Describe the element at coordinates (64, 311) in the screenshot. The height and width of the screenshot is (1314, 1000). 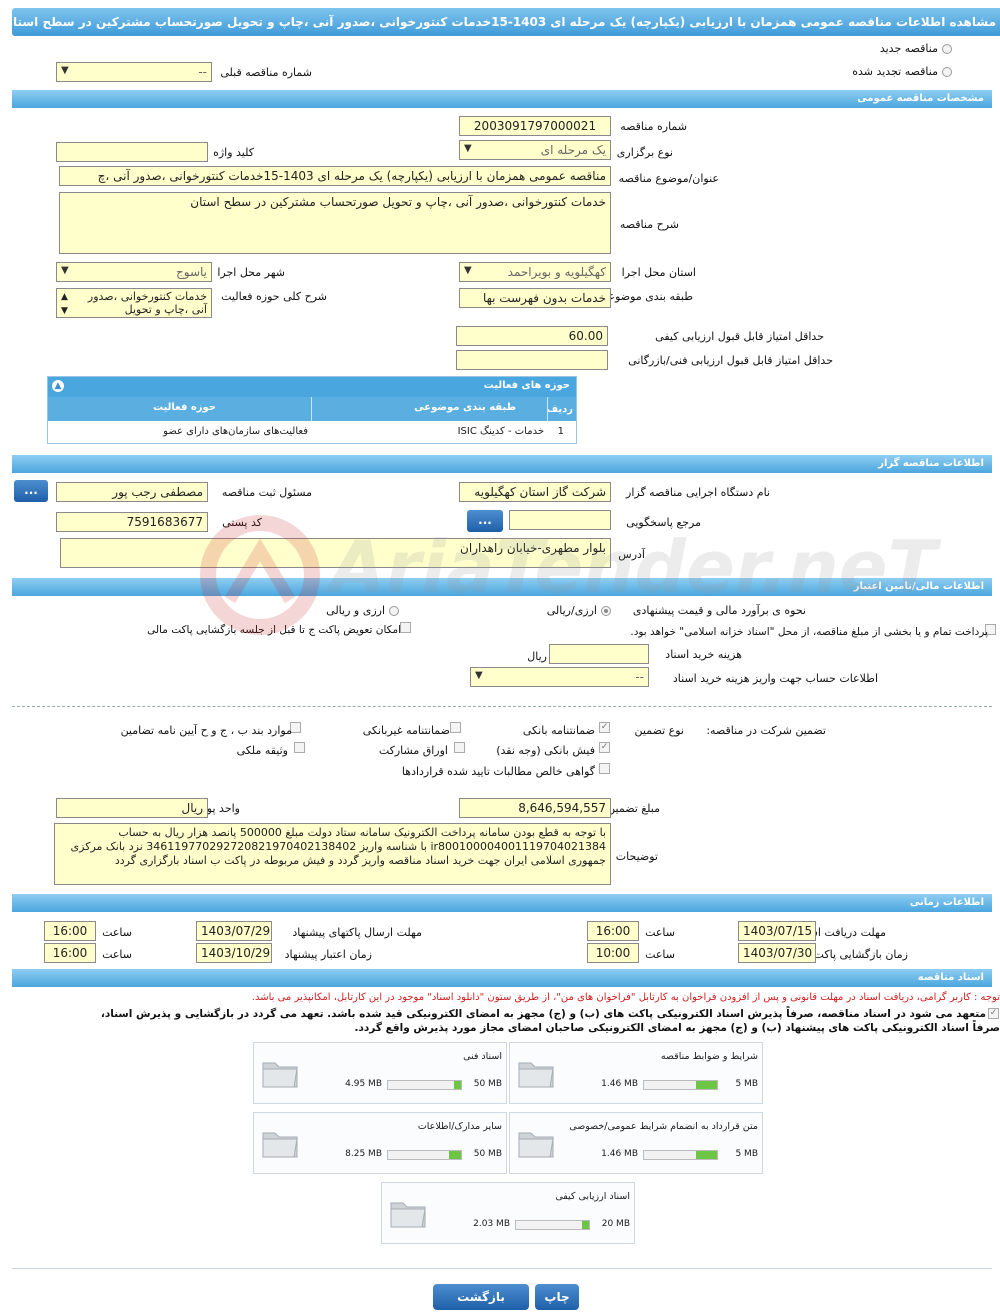
I see `scroll-down-icon: ▼` at that location.